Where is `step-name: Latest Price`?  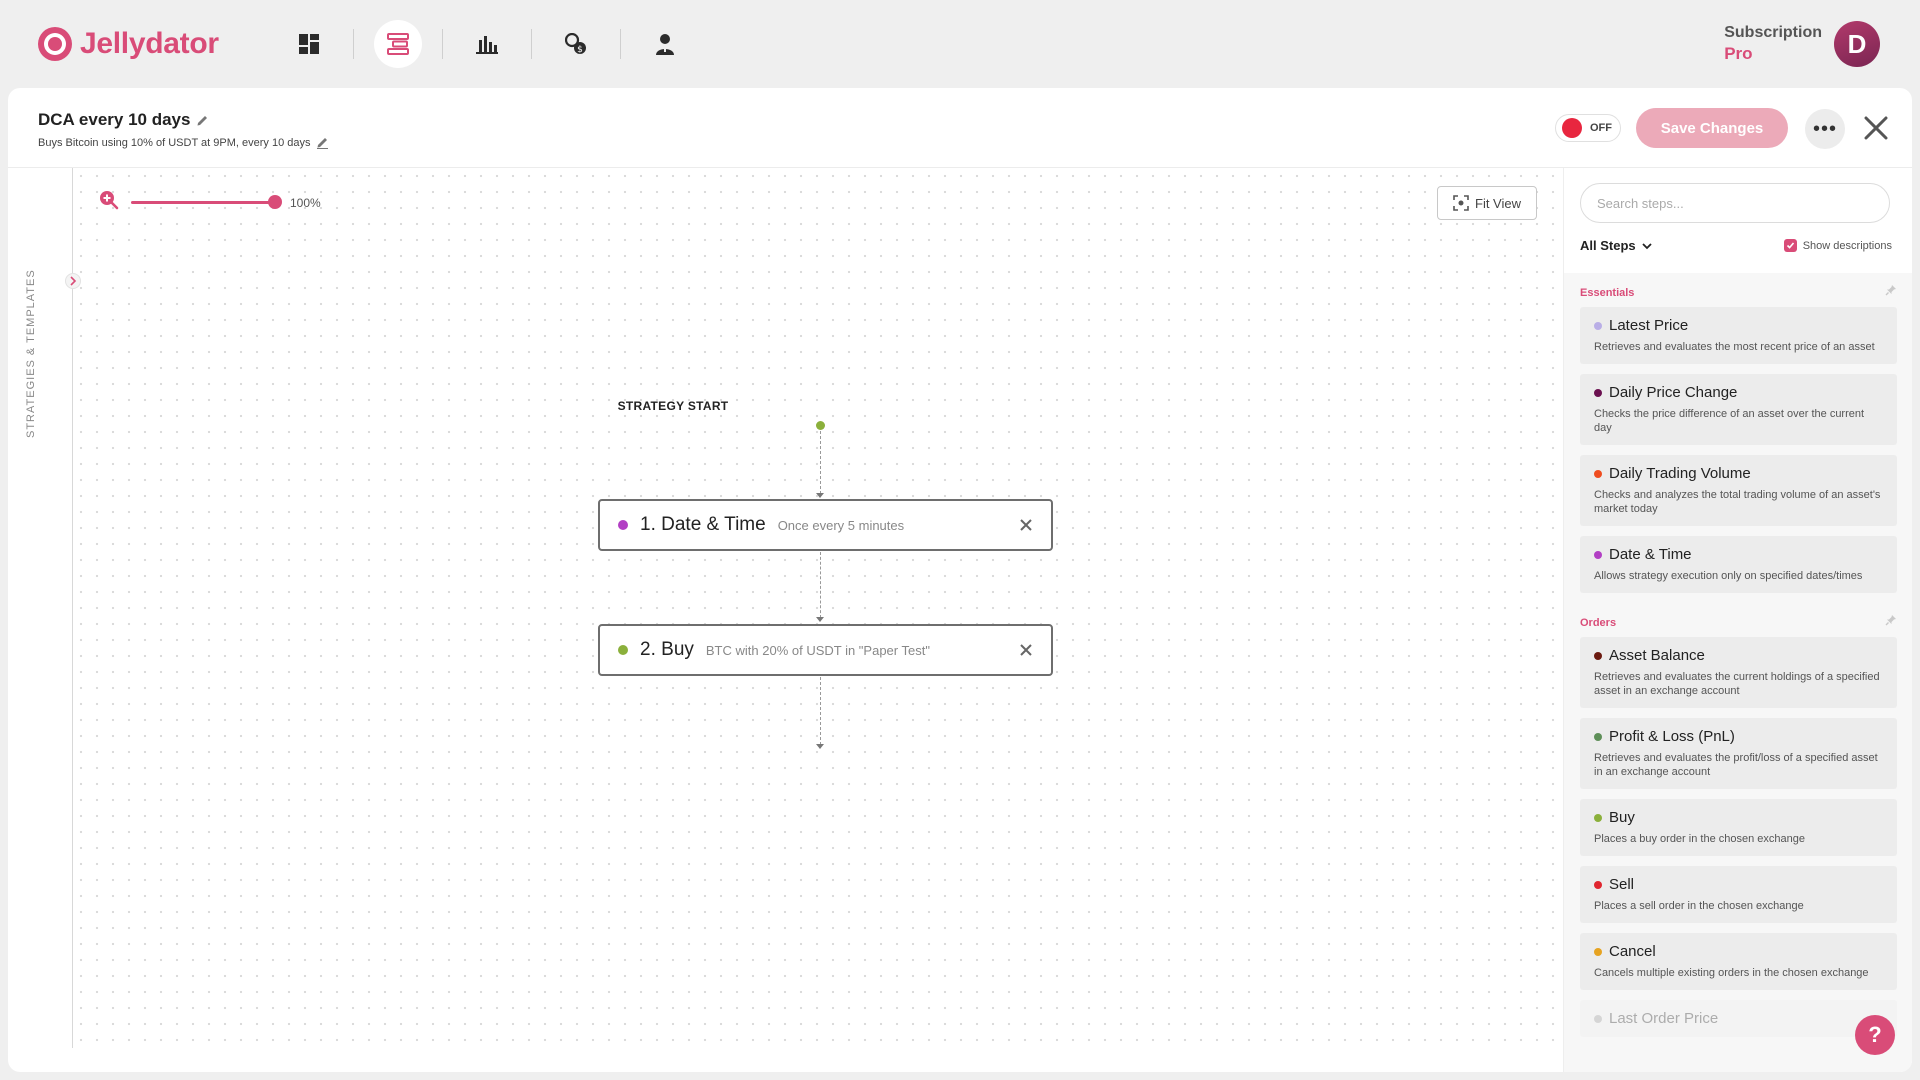 step-name: Latest Price is located at coordinates (1649, 325).